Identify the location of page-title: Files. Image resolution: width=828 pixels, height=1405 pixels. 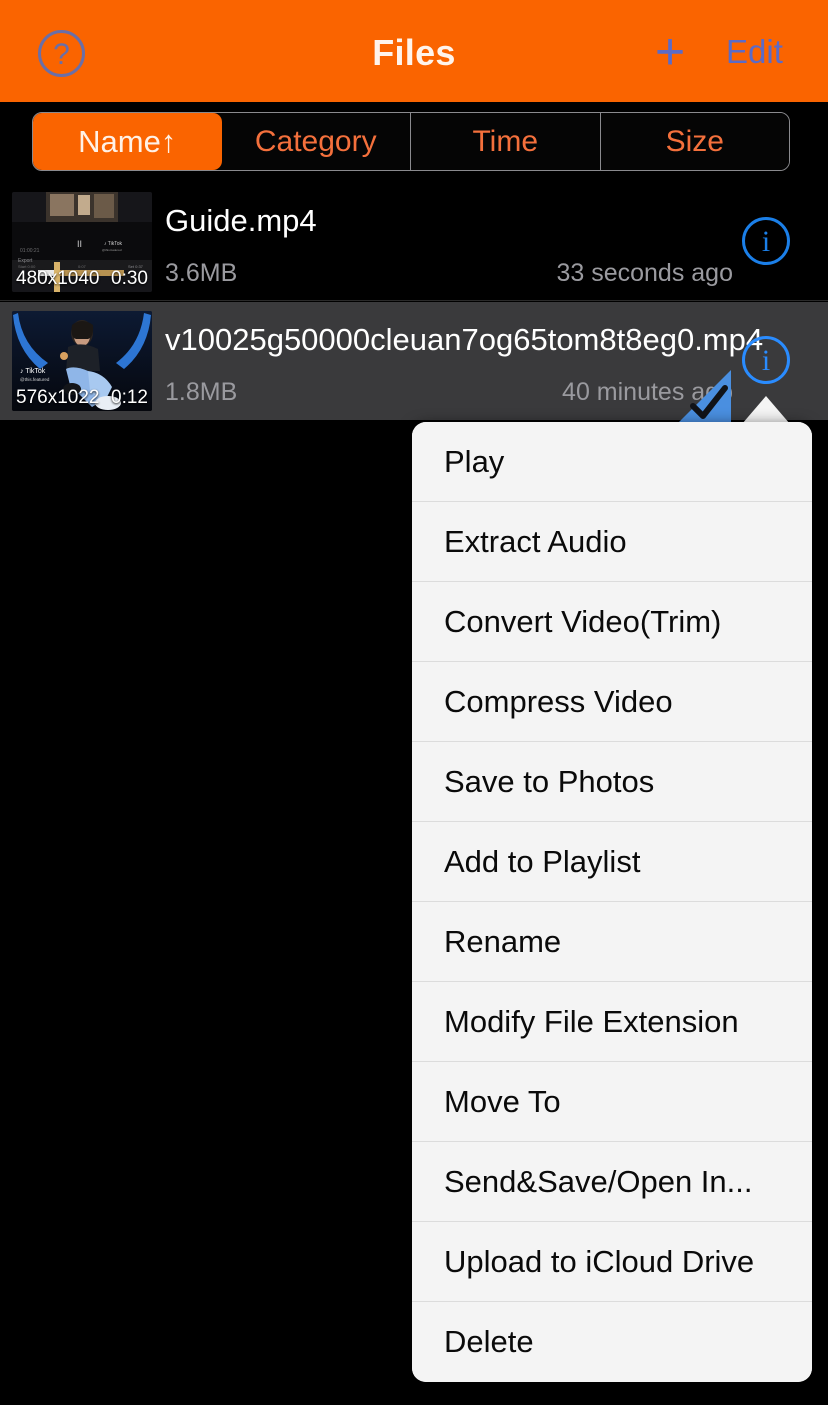
(414, 52).